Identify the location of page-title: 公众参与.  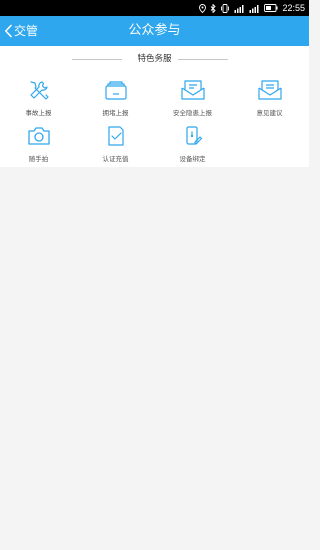
(154, 30).